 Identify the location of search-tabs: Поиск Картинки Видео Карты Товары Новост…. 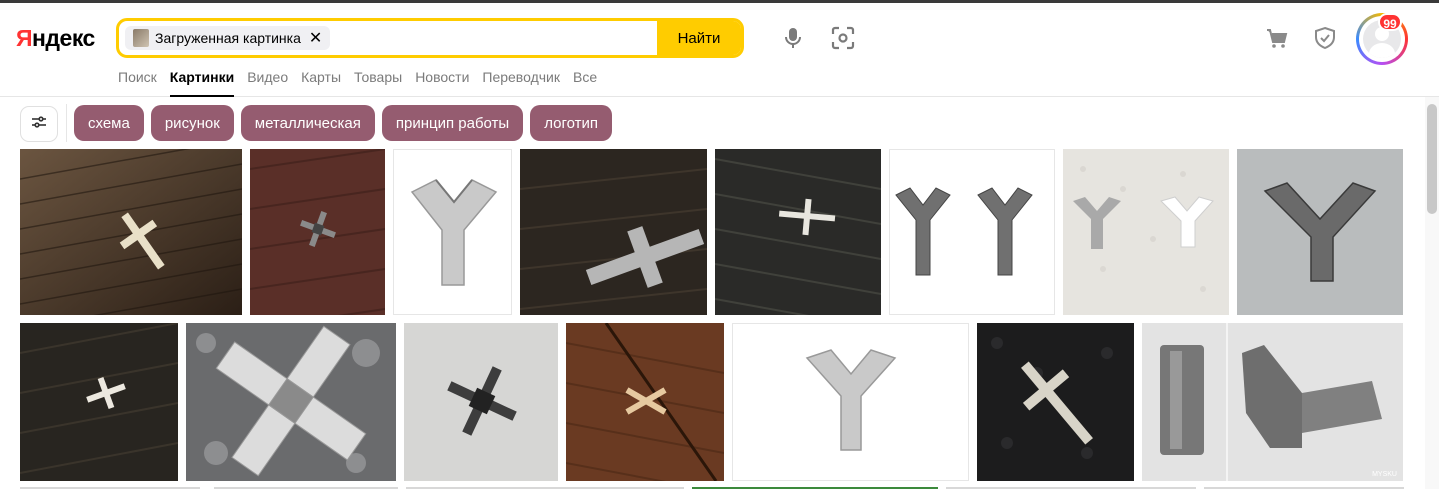
(364, 83).